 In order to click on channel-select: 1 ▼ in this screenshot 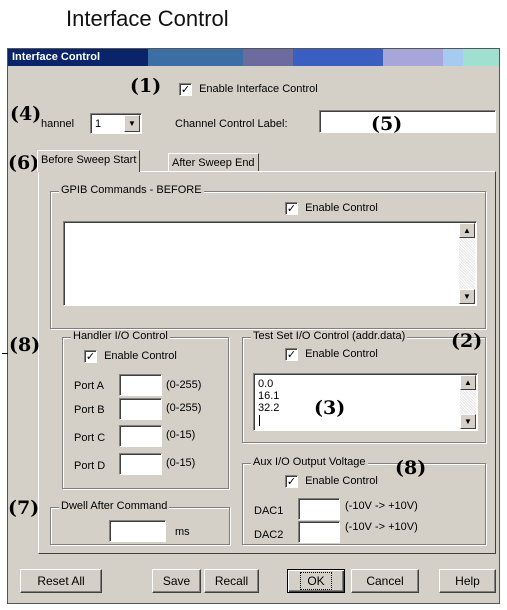, I will do `click(116, 123)`.